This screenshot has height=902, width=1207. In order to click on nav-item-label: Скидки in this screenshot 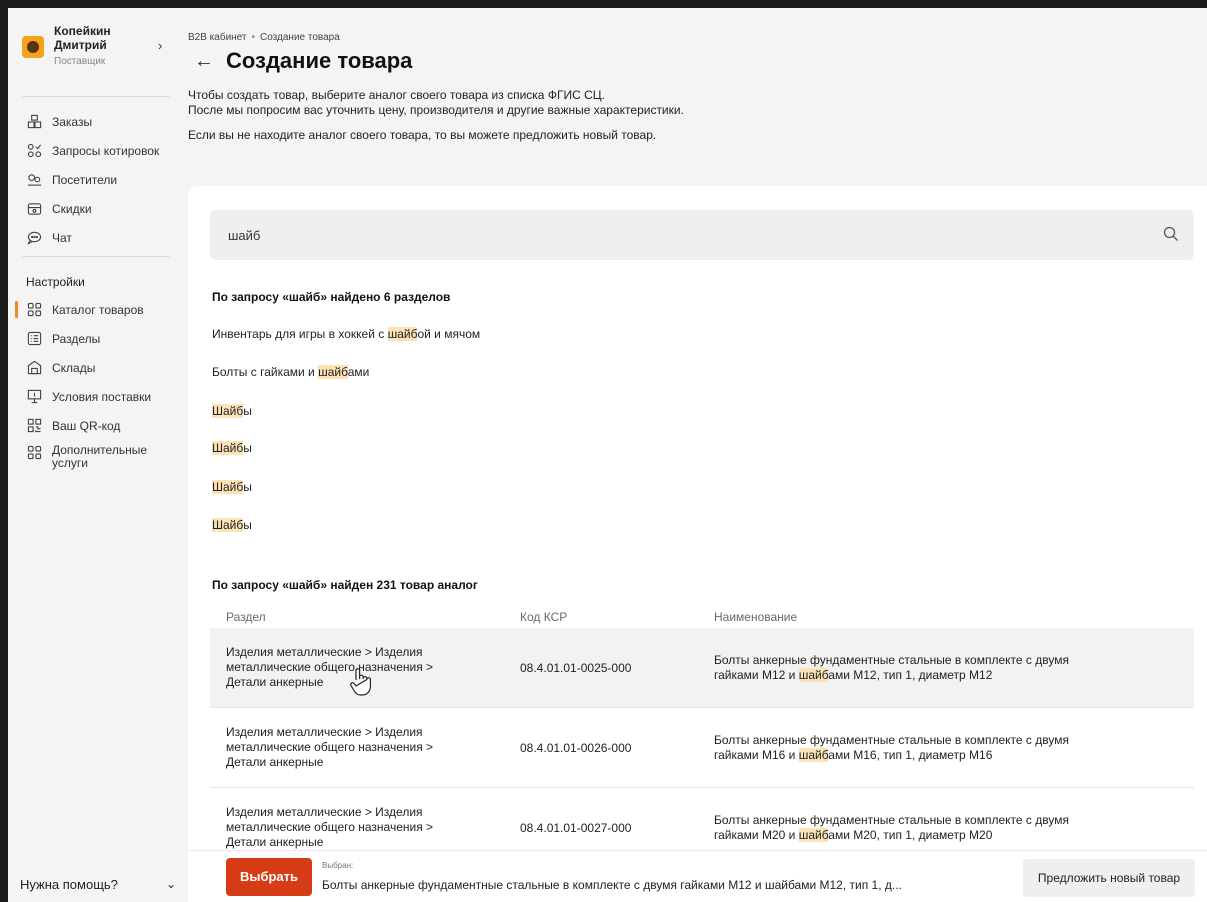, I will do `click(72, 208)`.